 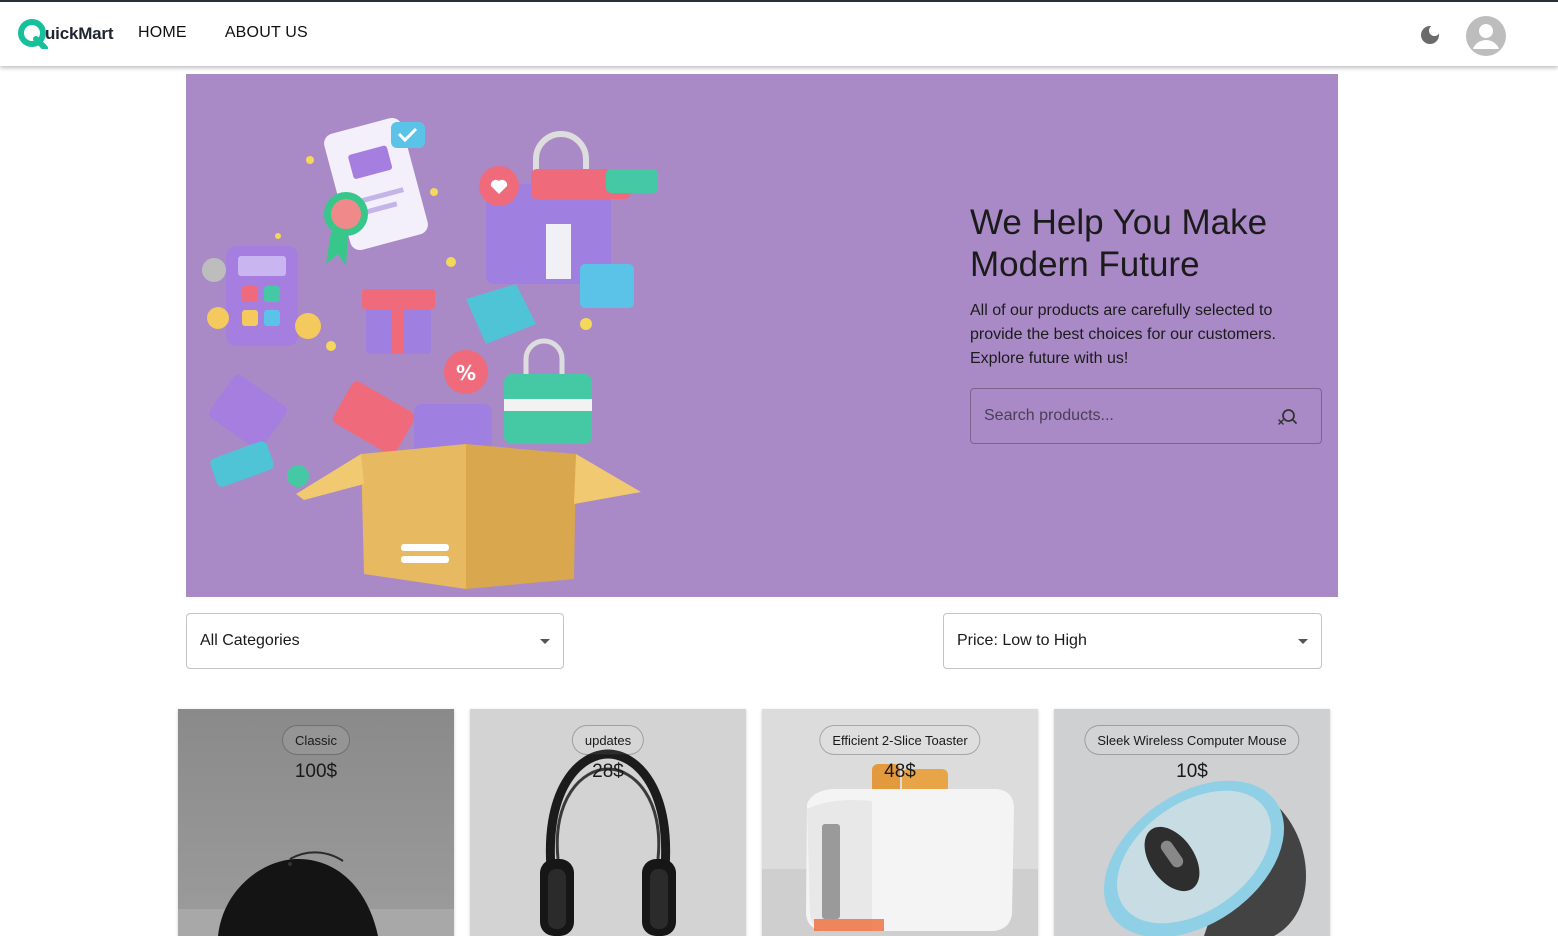 I want to click on quickmart-logo: uickMart, so click(x=66, y=34).